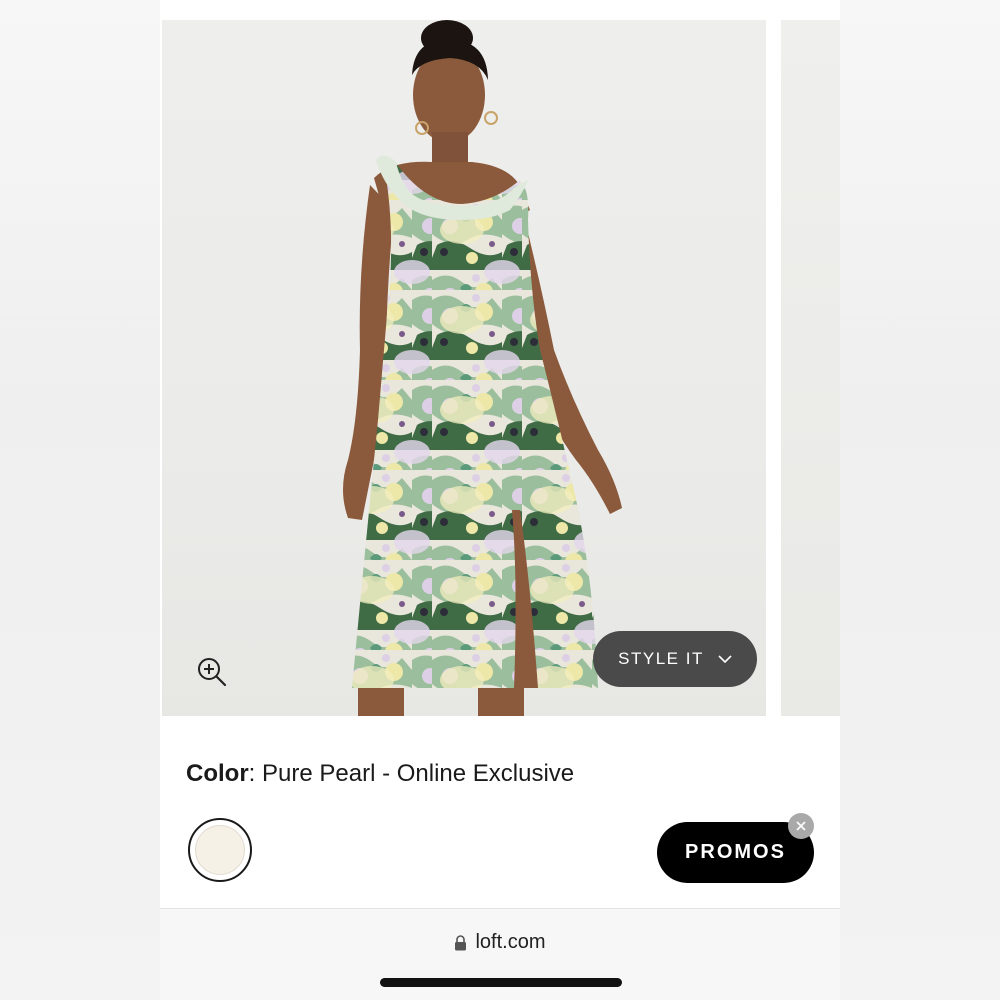 This screenshot has height=1000, width=1000. I want to click on color-selection-label: Color: Pure Pearl - Online Exclusive, so click(380, 774).